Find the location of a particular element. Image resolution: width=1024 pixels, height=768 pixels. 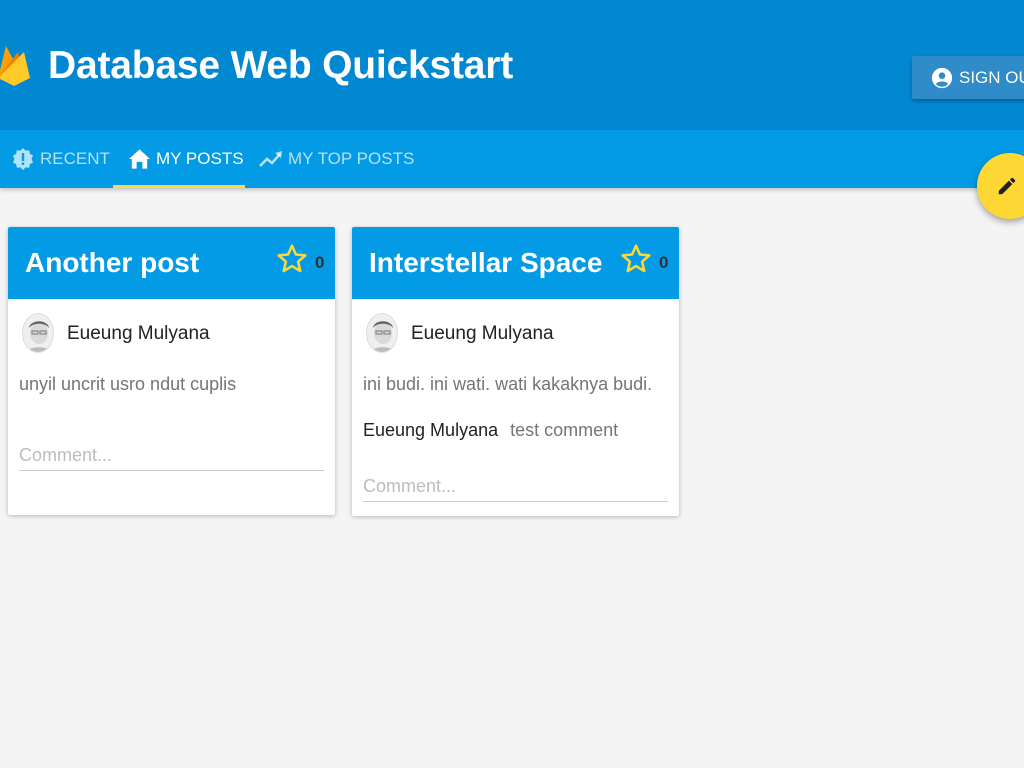

post-card-header: Another post 0 is located at coordinates (171, 263).